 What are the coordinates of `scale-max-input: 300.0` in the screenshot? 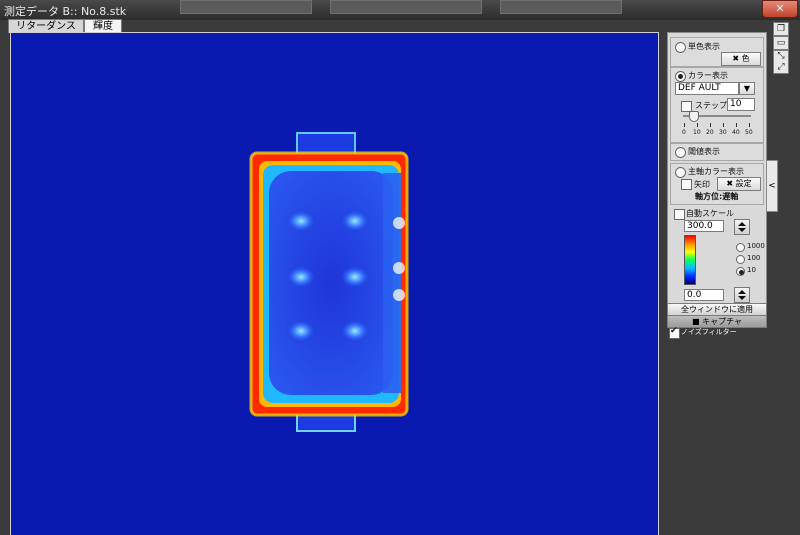 It's located at (704, 226).